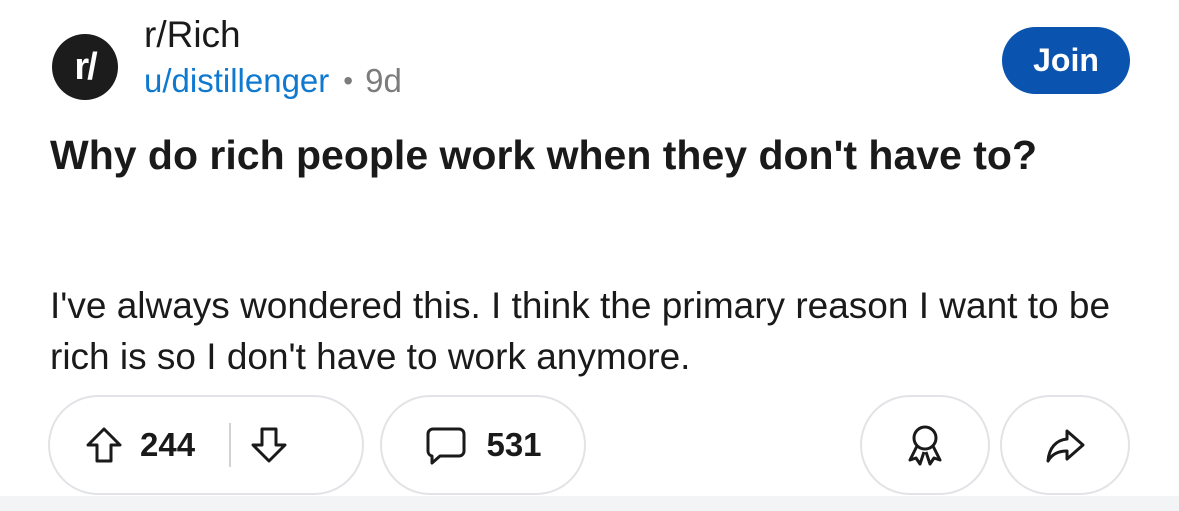 The image size is (1179, 511). What do you see at coordinates (446, 445) in the screenshot?
I see `speech-bubble-icon` at bounding box center [446, 445].